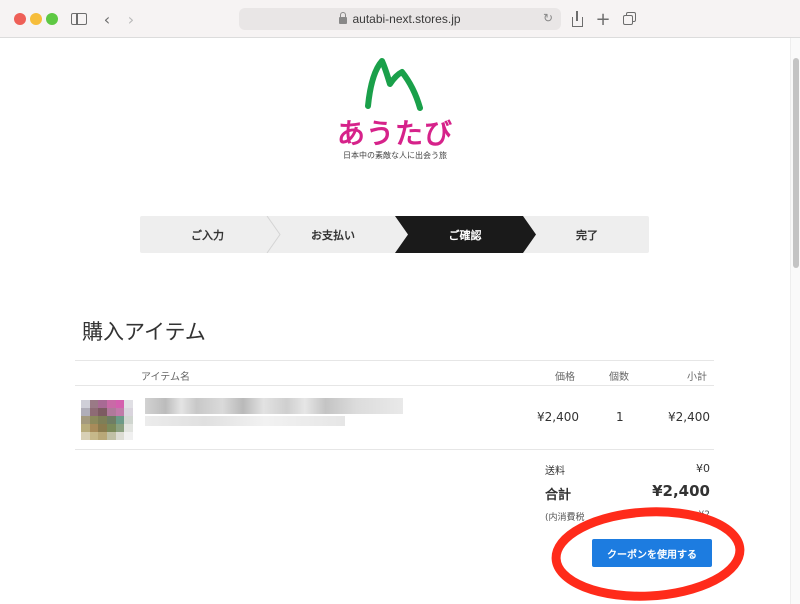 The image size is (800, 604). What do you see at coordinates (144, 332) in the screenshot?
I see `section-title: 購入アイテム` at bounding box center [144, 332].